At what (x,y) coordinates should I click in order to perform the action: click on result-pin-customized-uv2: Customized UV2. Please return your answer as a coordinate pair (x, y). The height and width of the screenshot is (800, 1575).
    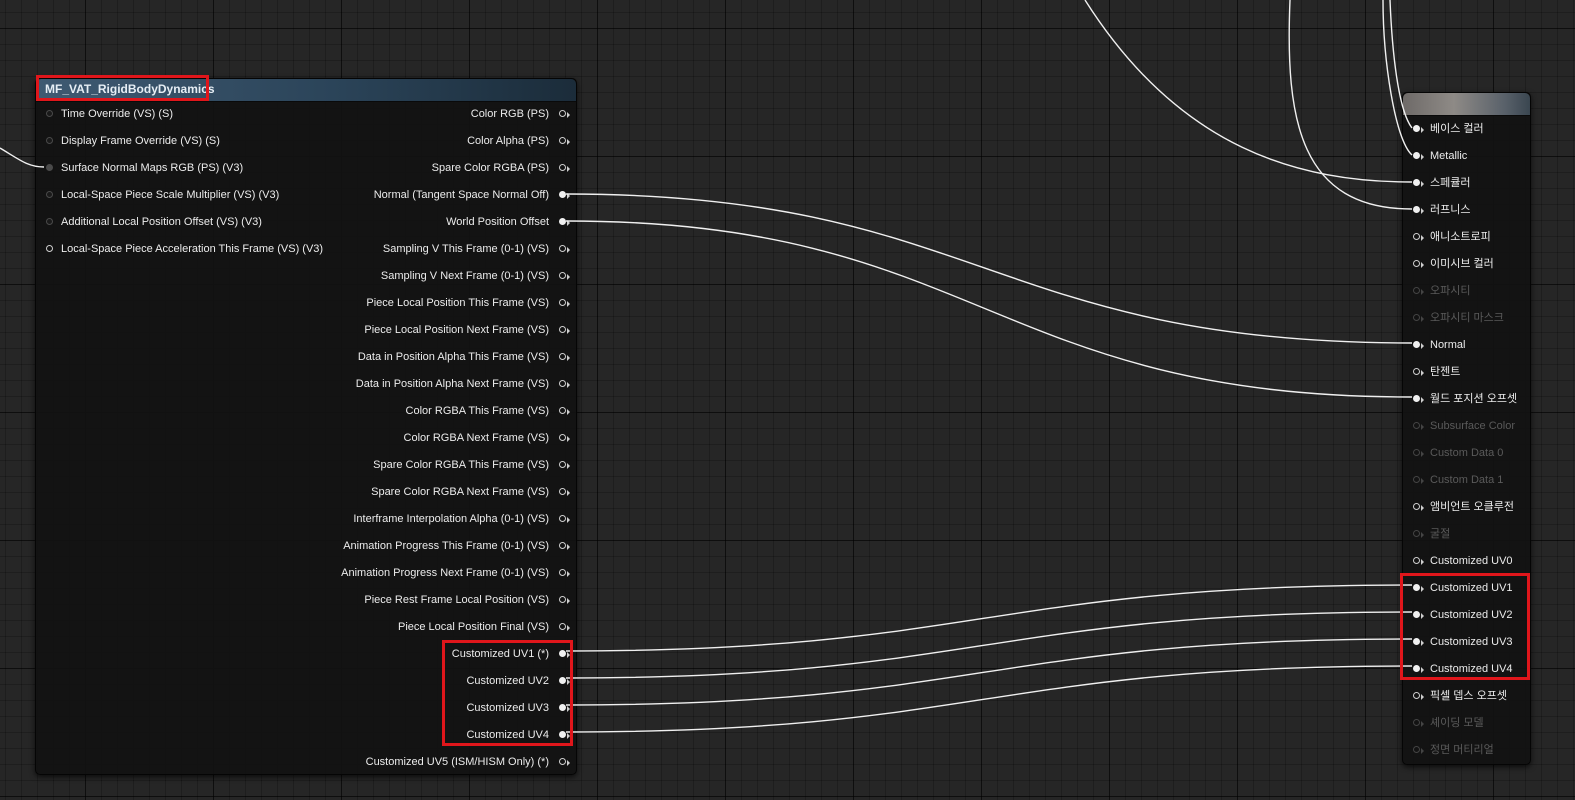
    Looking at the image, I should click on (1466, 615).